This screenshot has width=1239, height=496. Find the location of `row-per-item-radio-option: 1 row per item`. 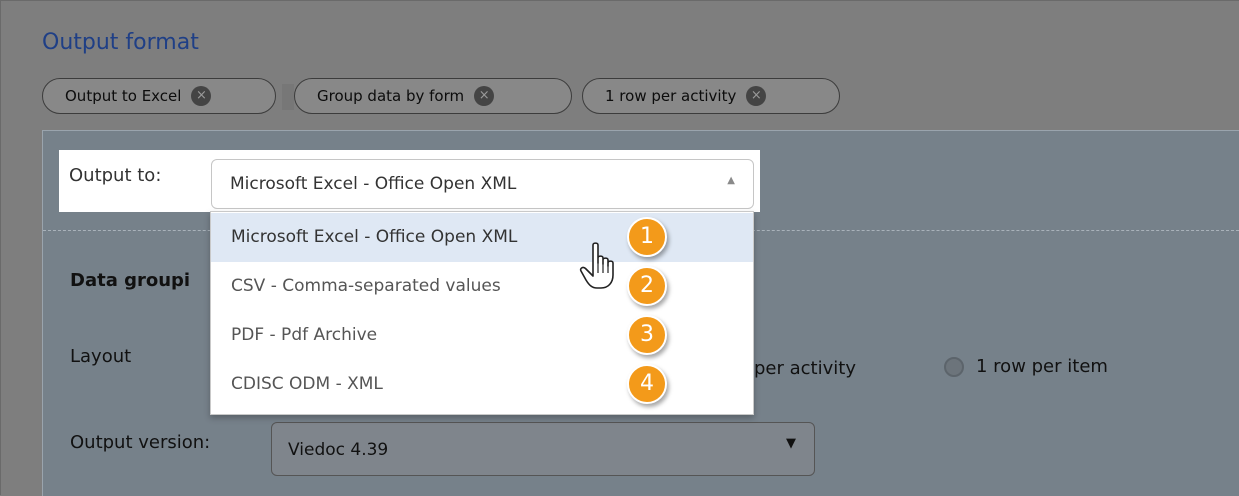

row-per-item-radio-option: 1 row per item is located at coordinates (1026, 366).